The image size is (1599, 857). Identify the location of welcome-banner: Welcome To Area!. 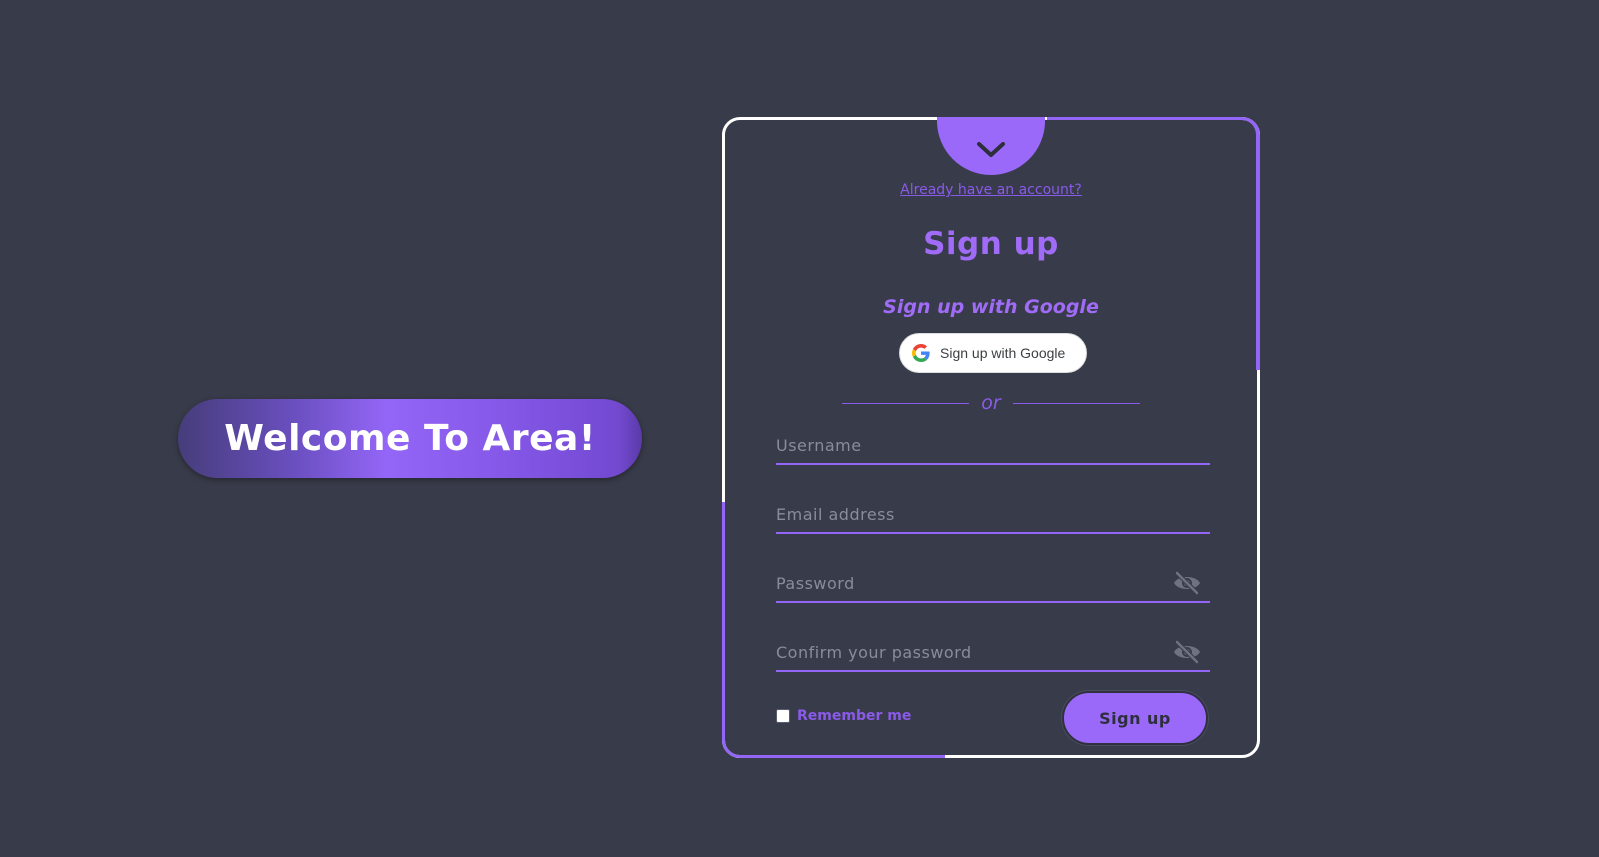
(410, 438).